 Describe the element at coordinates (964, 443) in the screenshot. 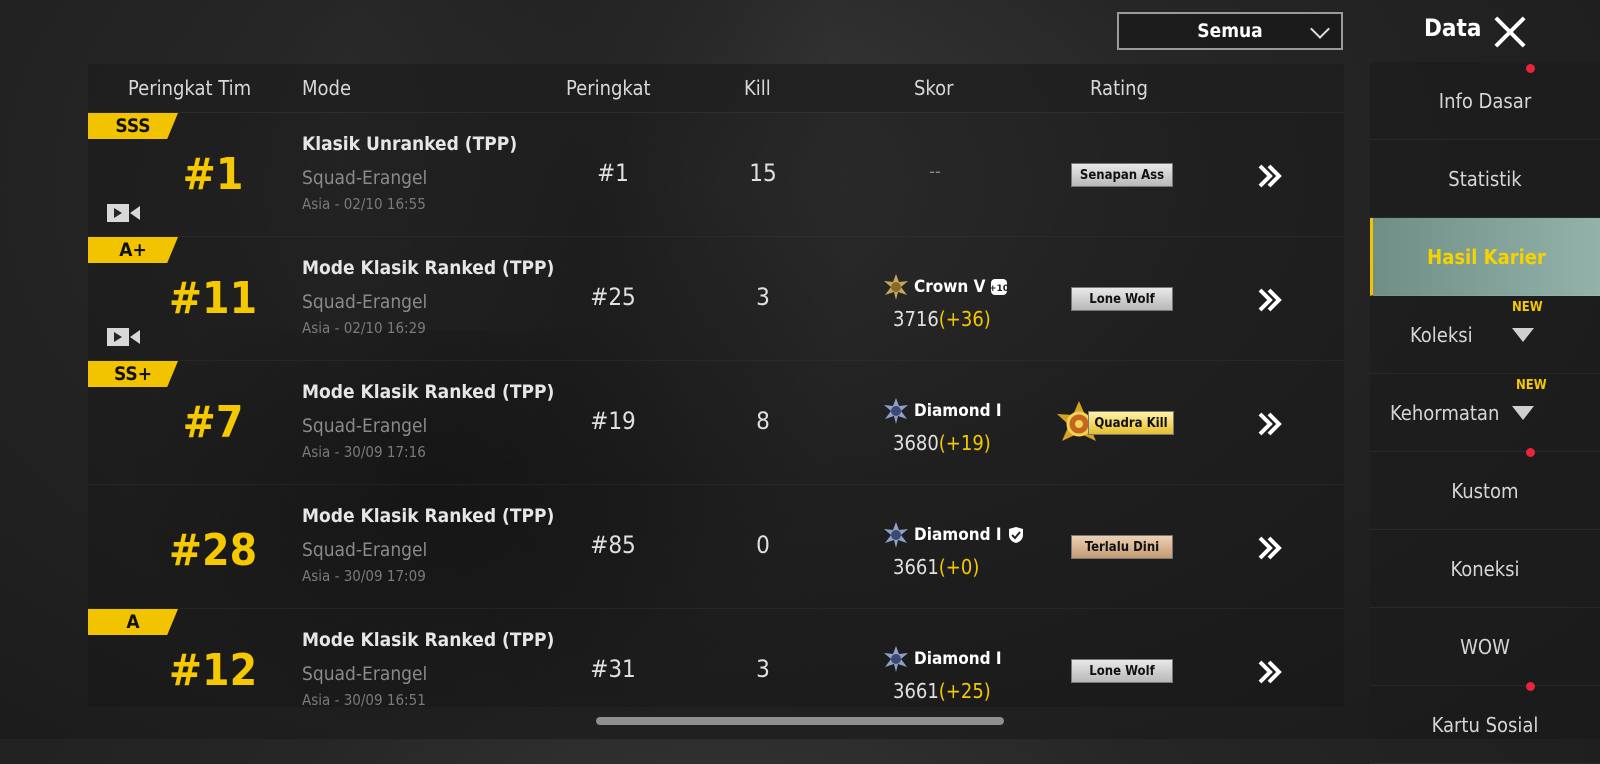

I see `score-delta: (+19)` at that location.